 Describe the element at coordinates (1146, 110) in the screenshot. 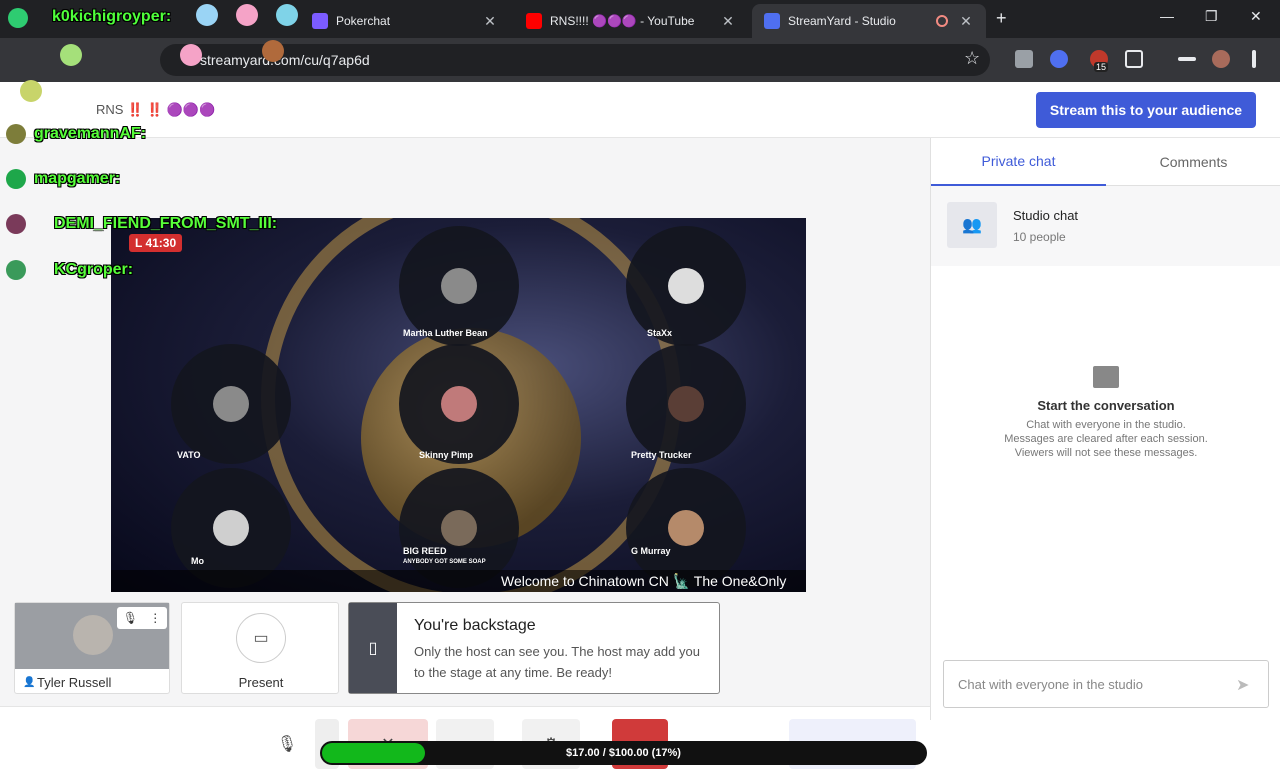

I see `stream-to-audience-button: Stream this to your audience` at that location.